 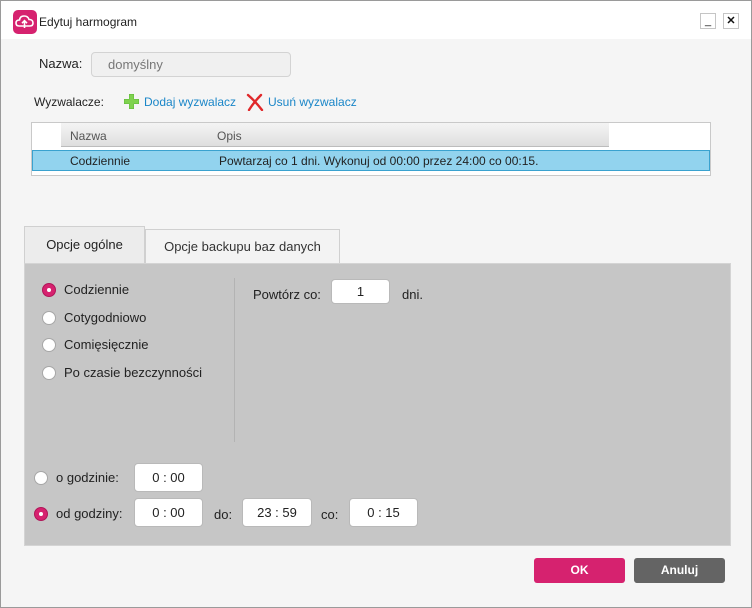 I want to click on radio-at-time: o godzinie:, so click(x=76, y=477).